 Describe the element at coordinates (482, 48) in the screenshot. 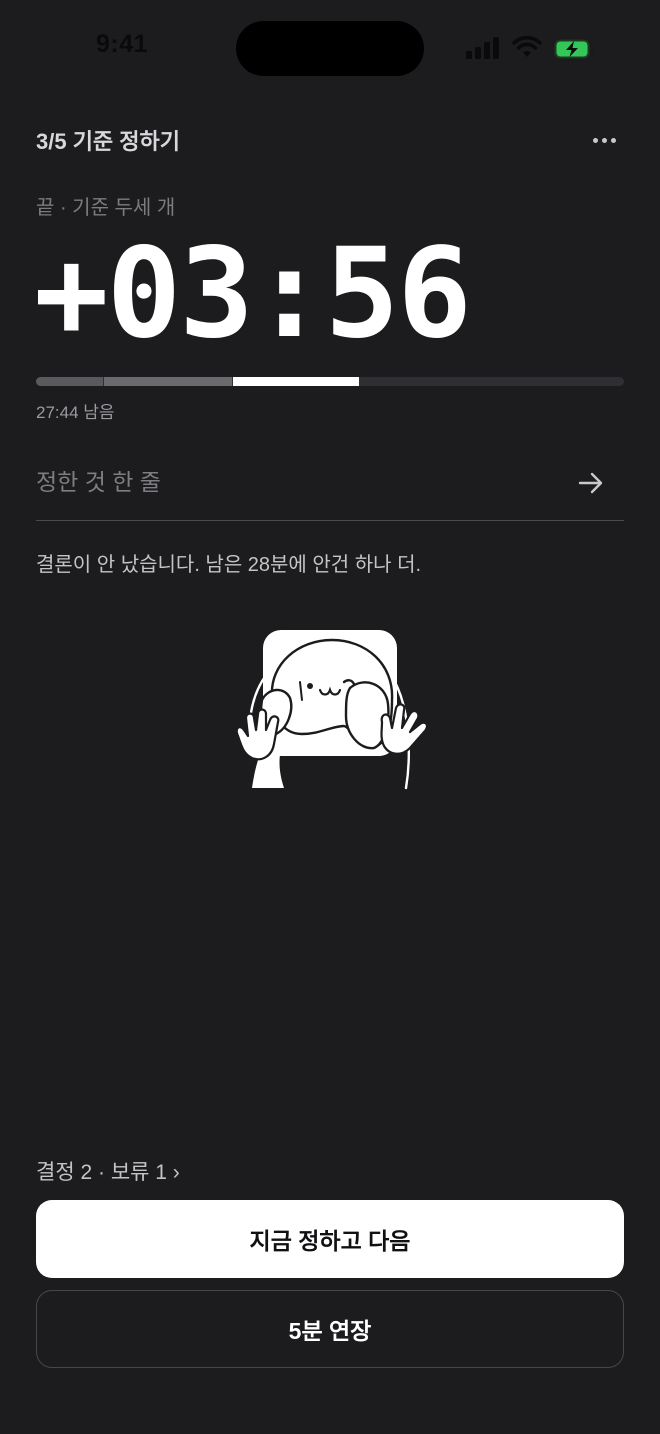

I see `cellular-signal-icon` at that location.